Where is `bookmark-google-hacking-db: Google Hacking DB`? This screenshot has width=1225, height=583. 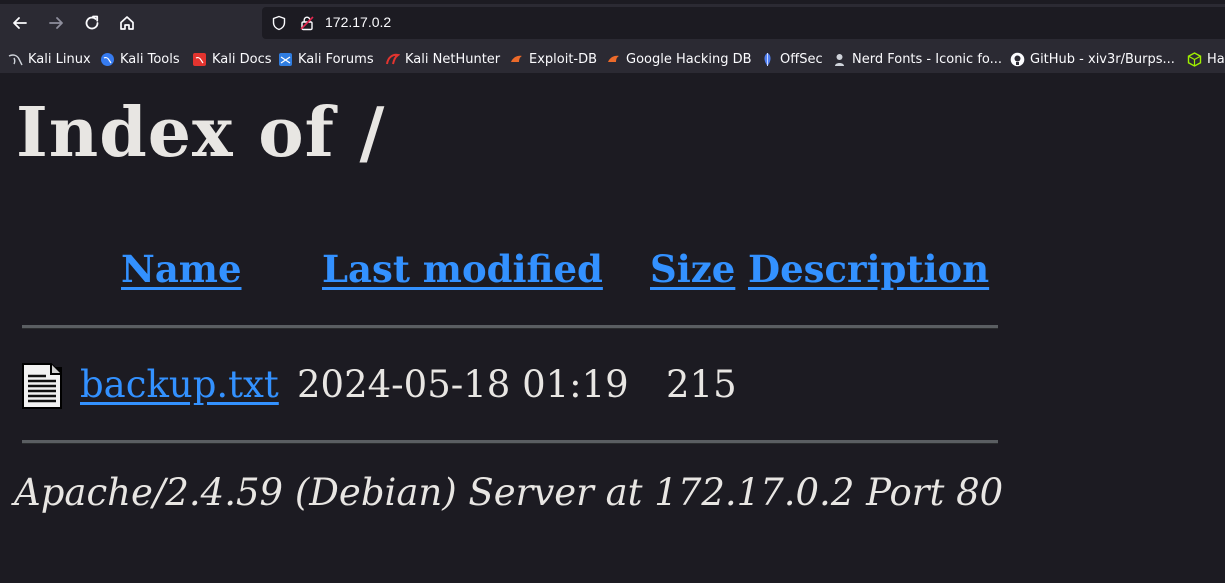
bookmark-google-hacking-db: Google Hacking DB is located at coordinates (679, 59).